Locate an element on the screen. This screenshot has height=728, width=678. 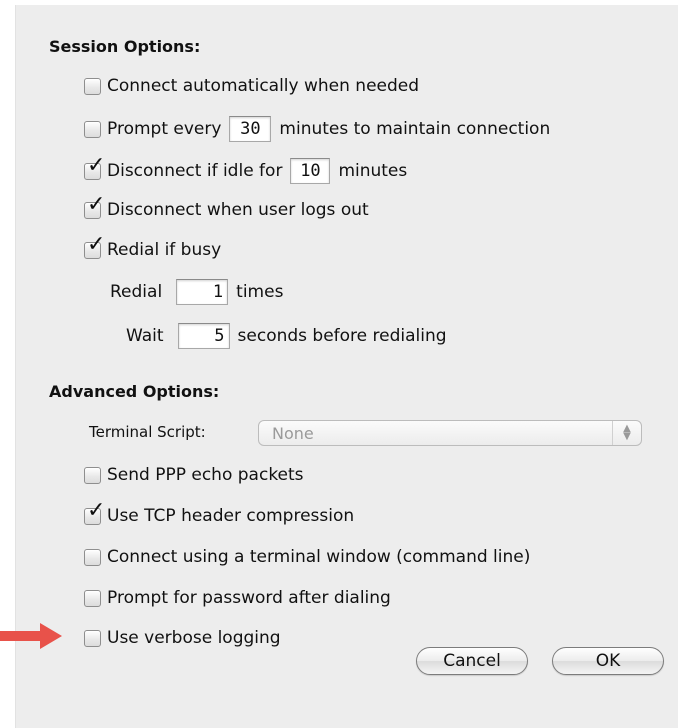
ppp-echo-option: Send PPP echo packets is located at coordinates (194, 475).